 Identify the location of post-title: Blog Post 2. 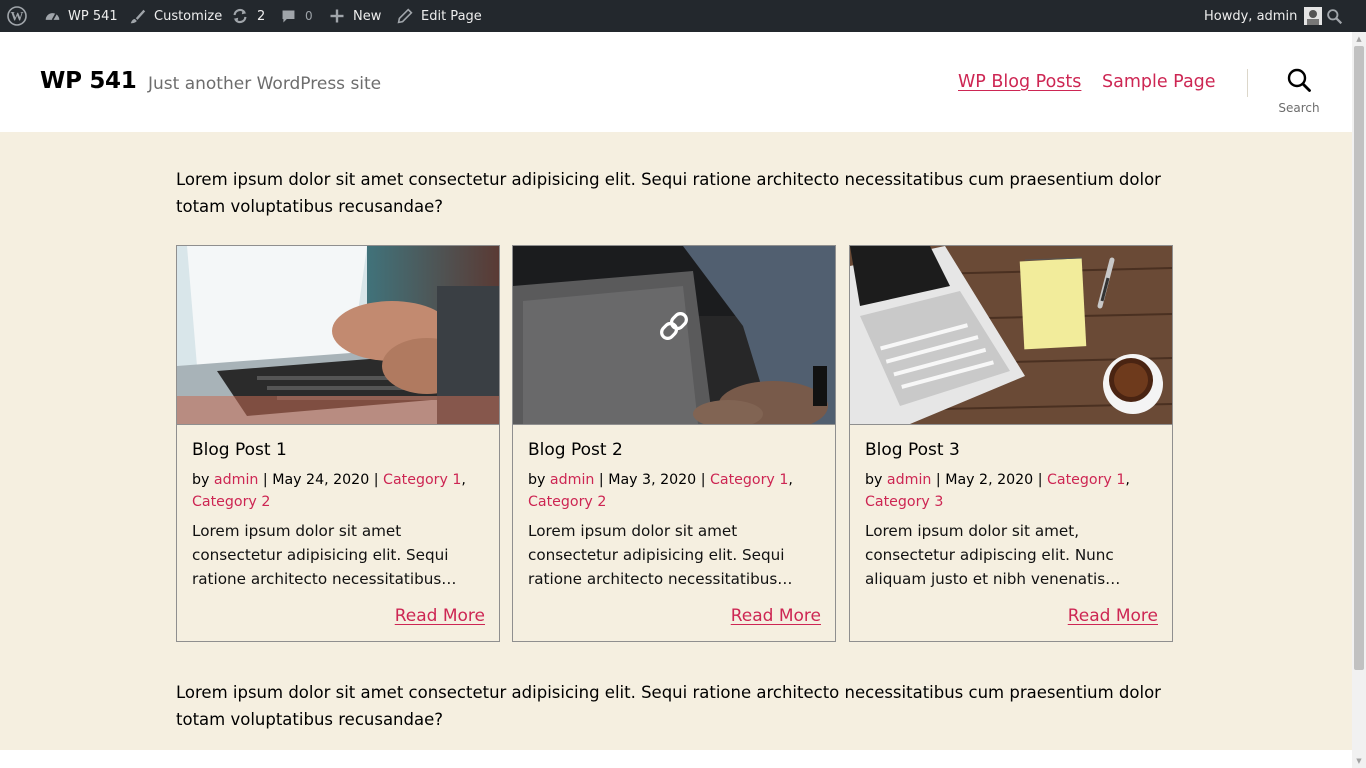
(575, 450).